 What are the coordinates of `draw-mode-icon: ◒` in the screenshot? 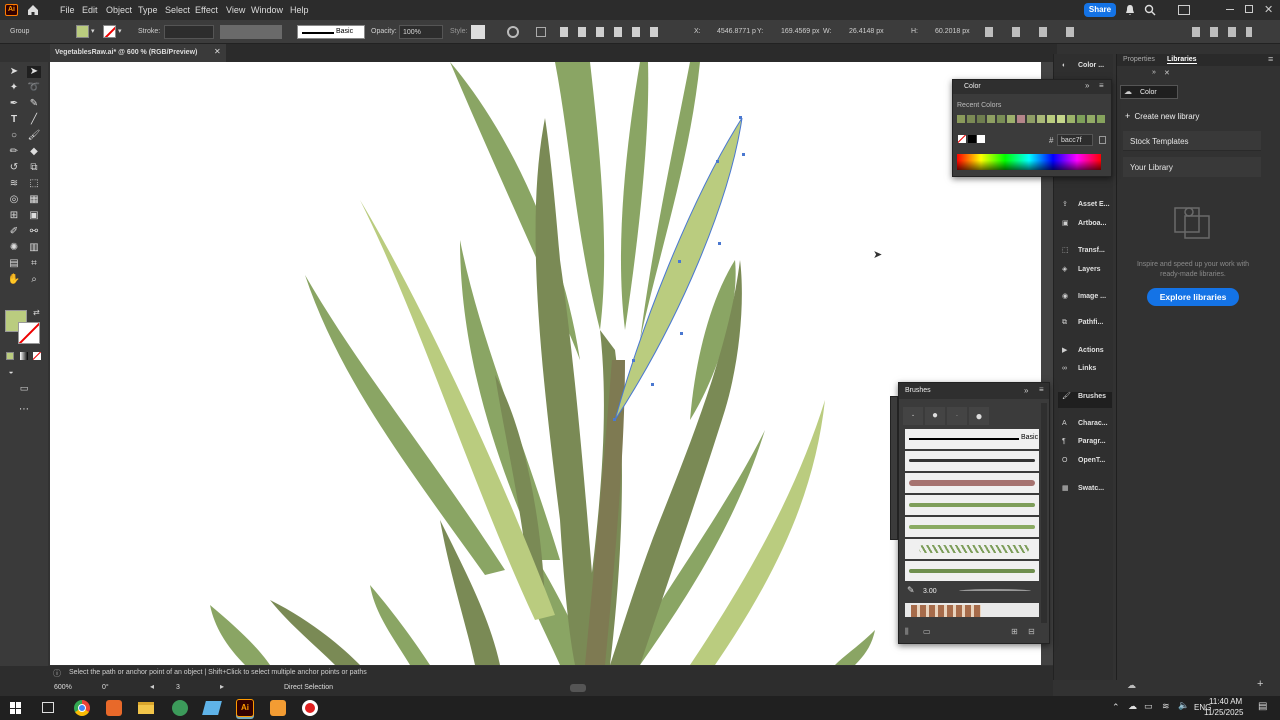 It's located at (11, 372).